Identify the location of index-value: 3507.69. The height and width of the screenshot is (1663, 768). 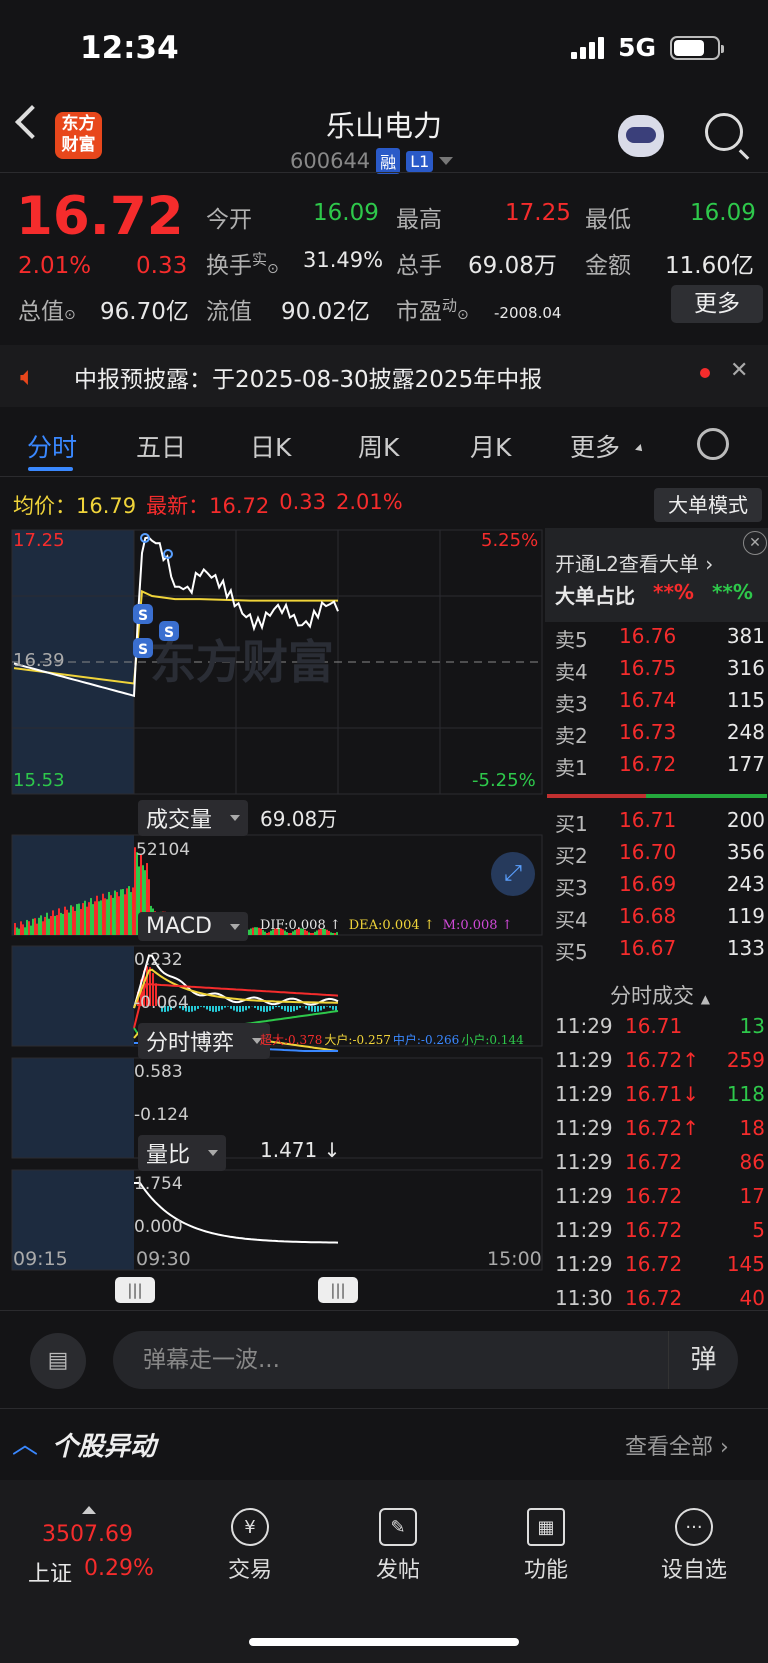
(87, 1534).